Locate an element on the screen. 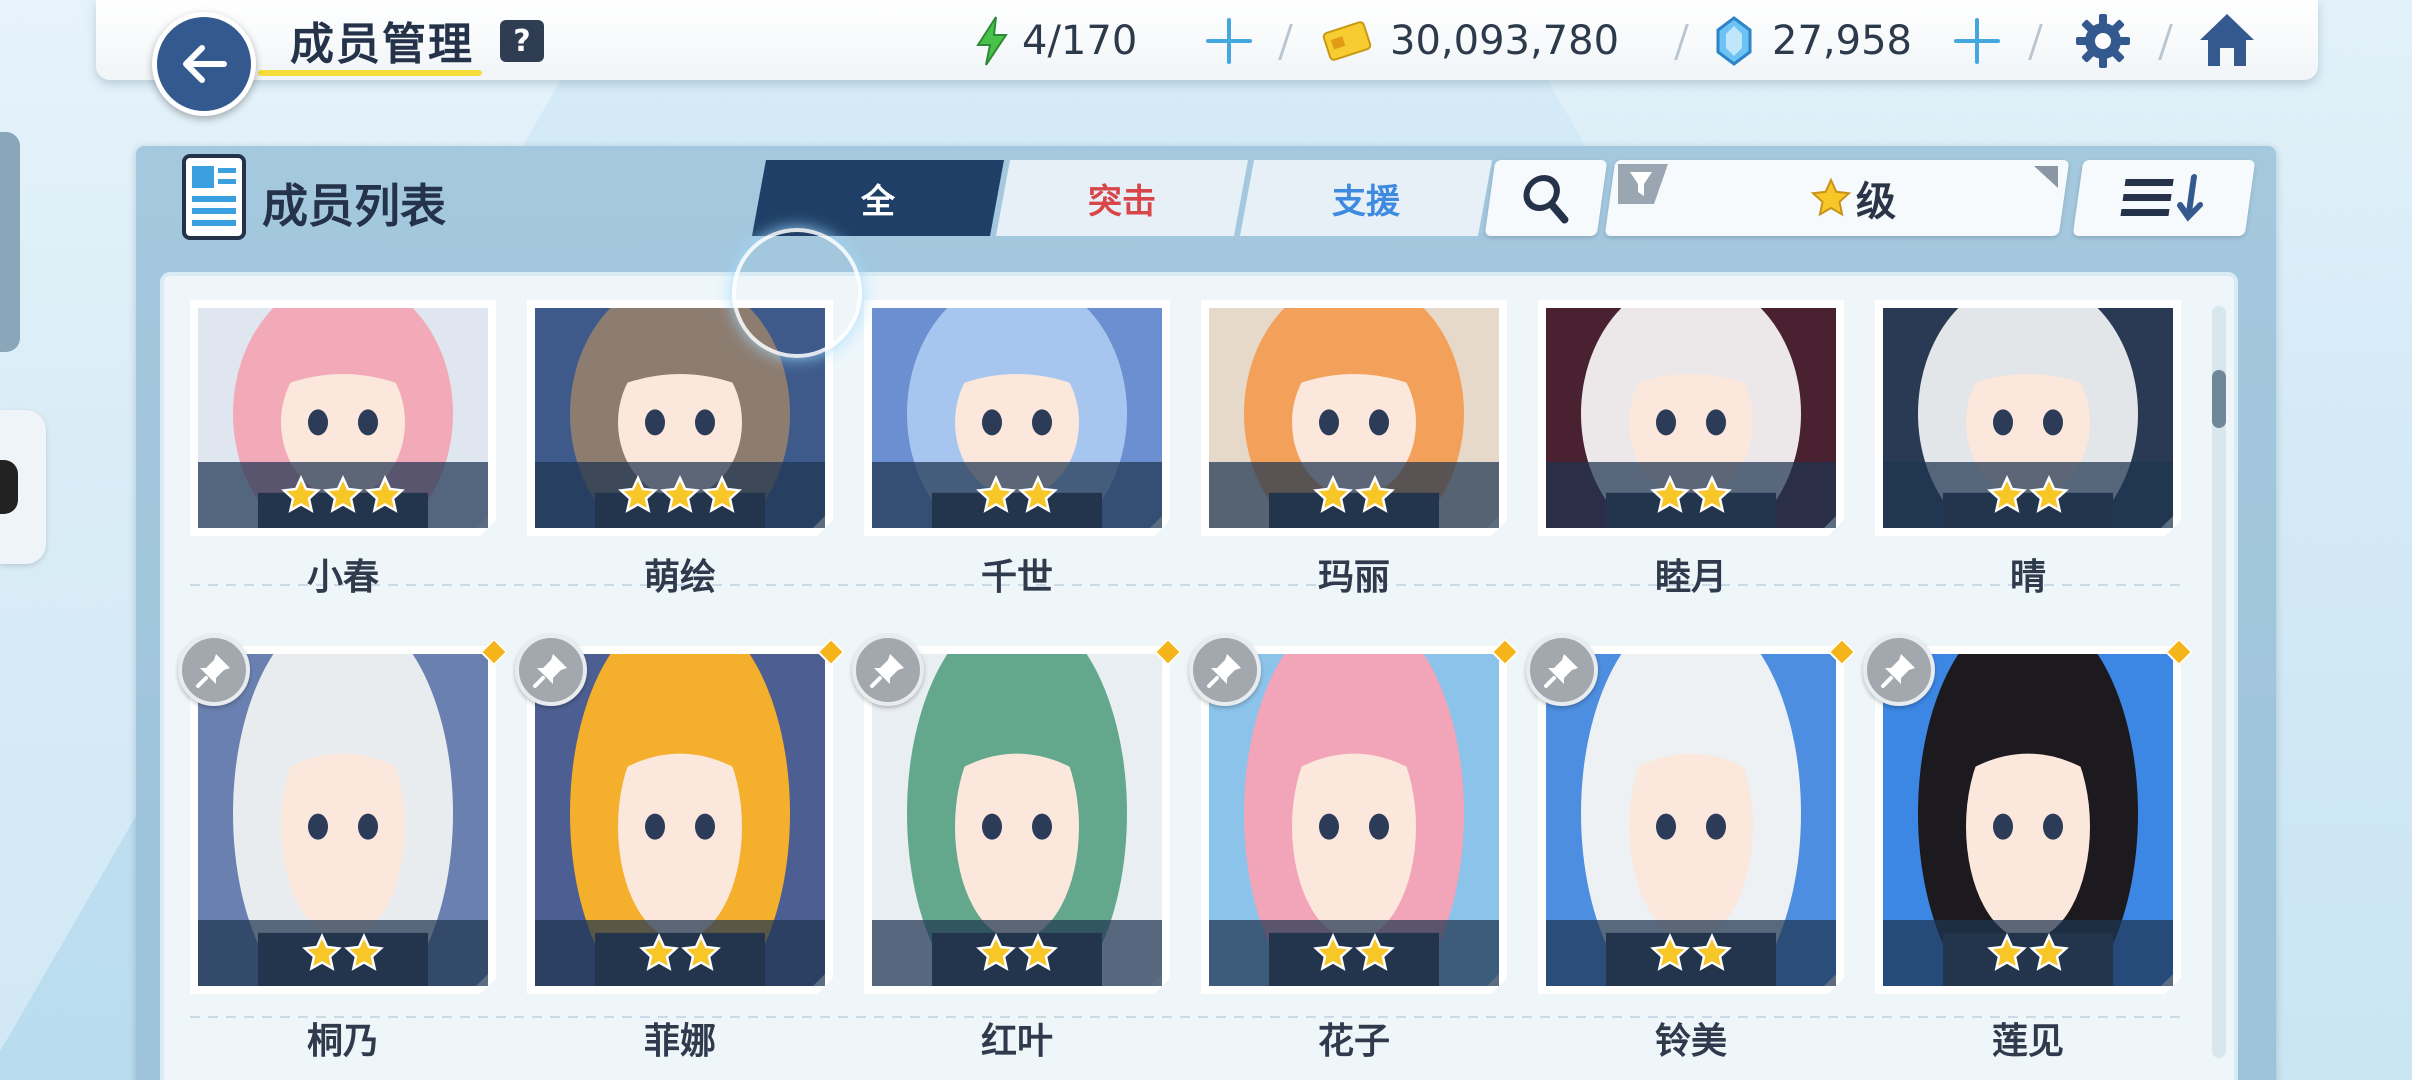 This screenshot has width=2412, height=1080. ap-value: 4/170 is located at coordinates (1080, 41).